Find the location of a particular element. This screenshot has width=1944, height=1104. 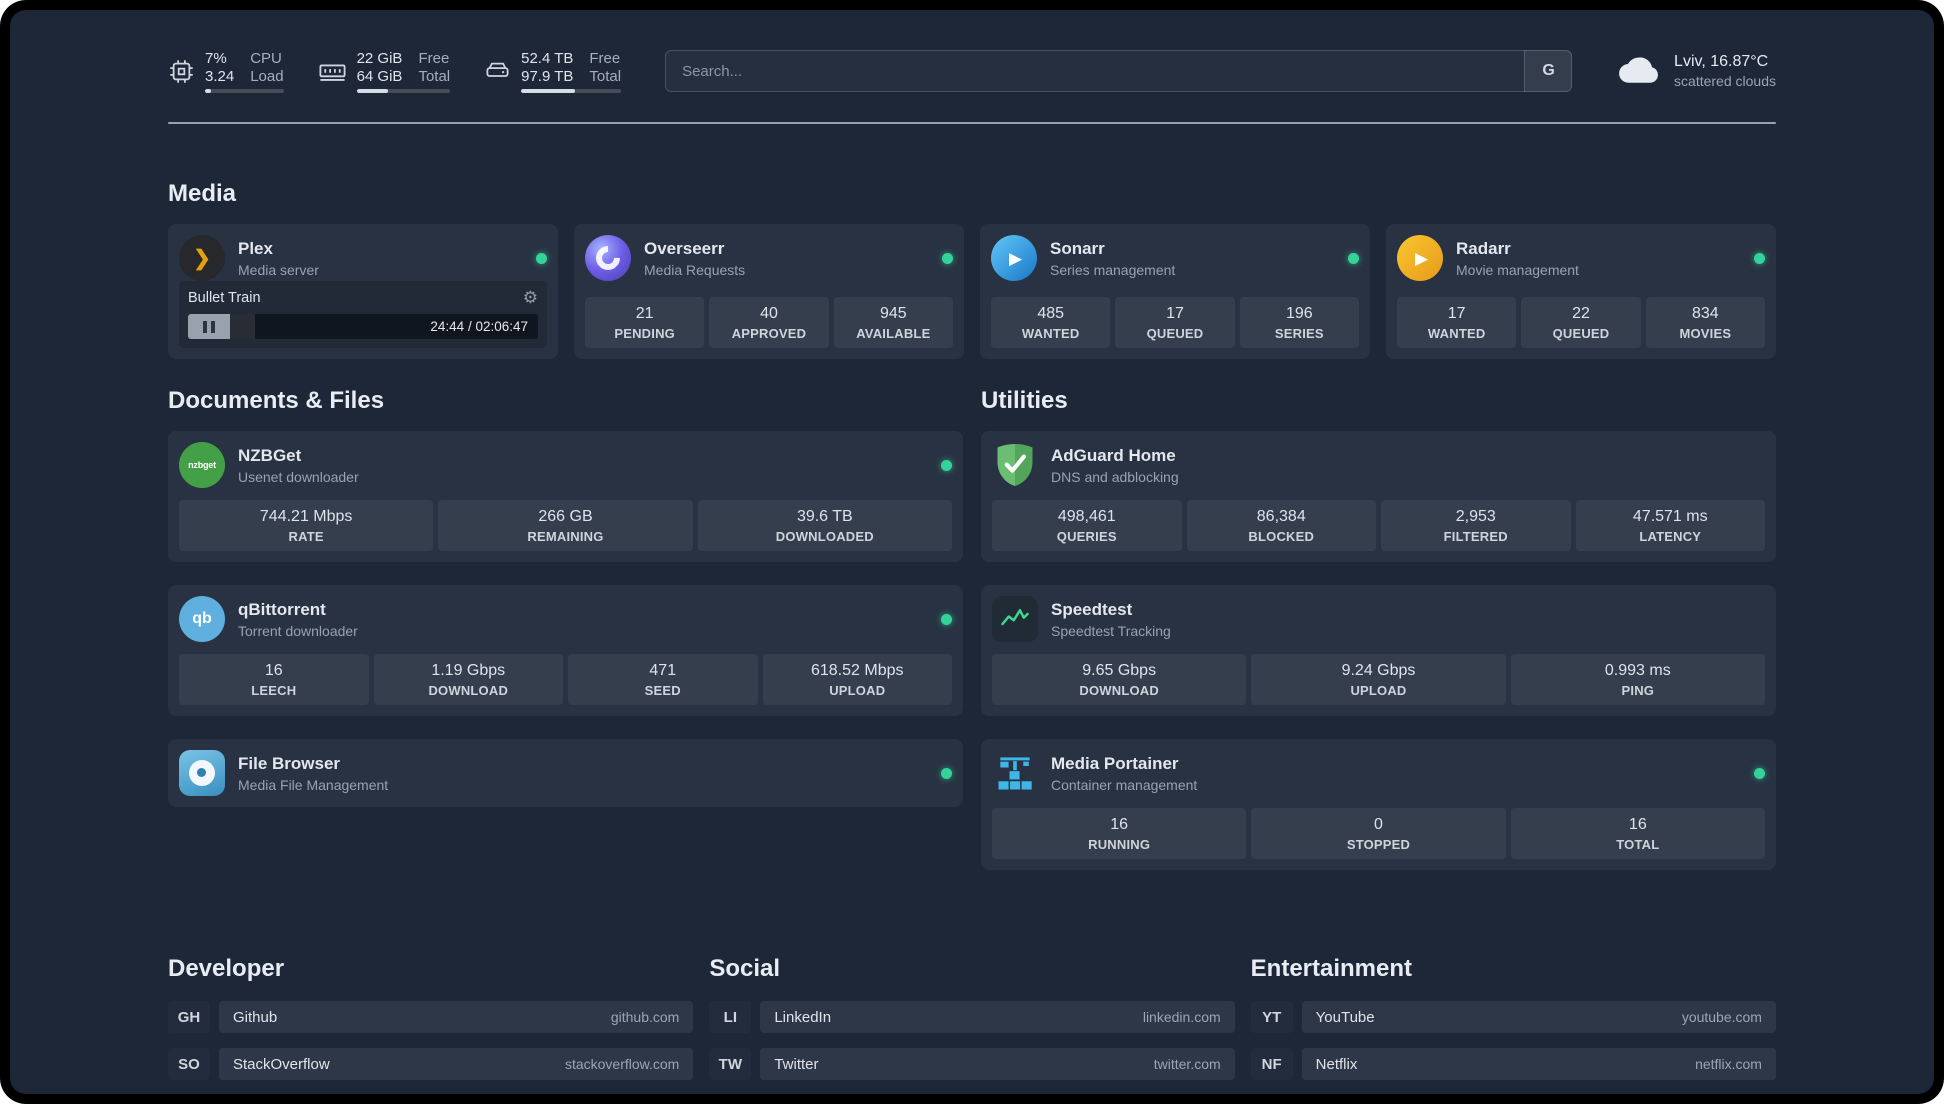

stat-queued: 17 QUEUED is located at coordinates (1175, 322).